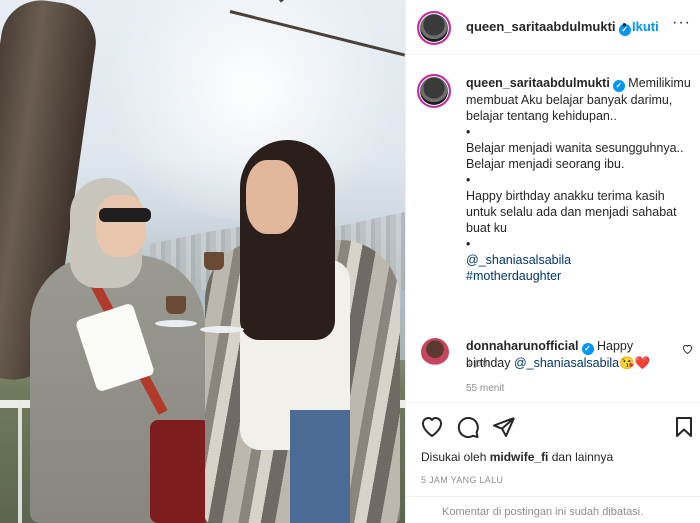 The height and width of the screenshot is (523, 700). What do you see at coordinates (462, 480) in the screenshot?
I see `post-date: 5 JAM YANG LALU` at bounding box center [462, 480].